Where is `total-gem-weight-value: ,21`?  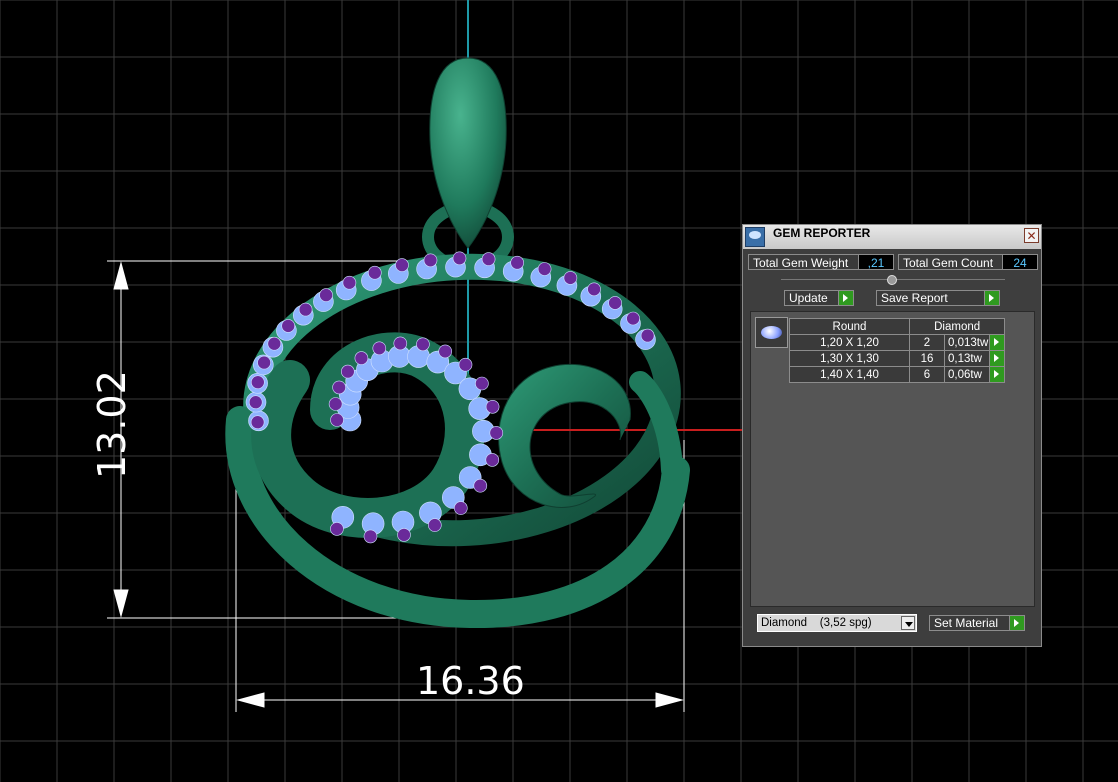
total-gem-weight-value: ,21 is located at coordinates (876, 262).